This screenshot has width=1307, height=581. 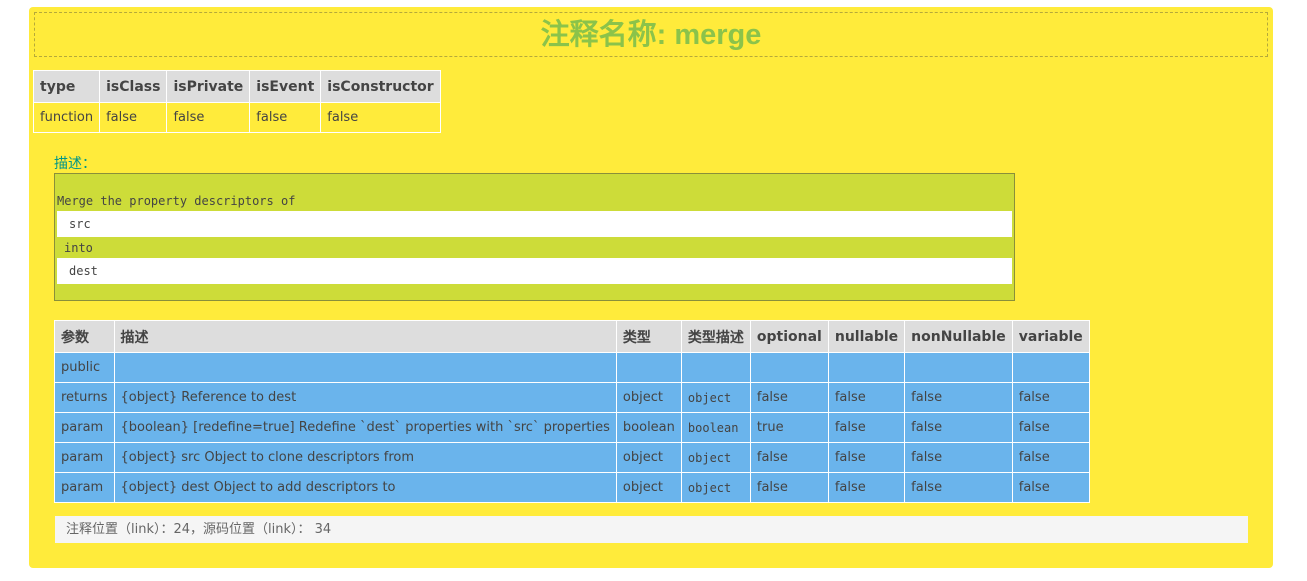 What do you see at coordinates (78, 248) in the screenshot?
I see `description-line: into` at bounding box center [78, 248].